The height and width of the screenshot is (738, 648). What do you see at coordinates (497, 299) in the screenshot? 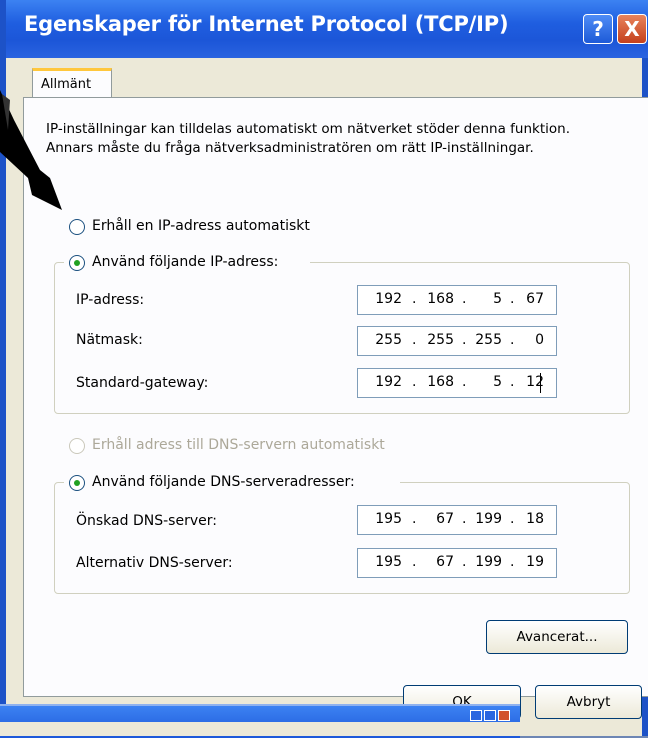
I see `ip-octet-3: 5` at bounding box center [497, 299].